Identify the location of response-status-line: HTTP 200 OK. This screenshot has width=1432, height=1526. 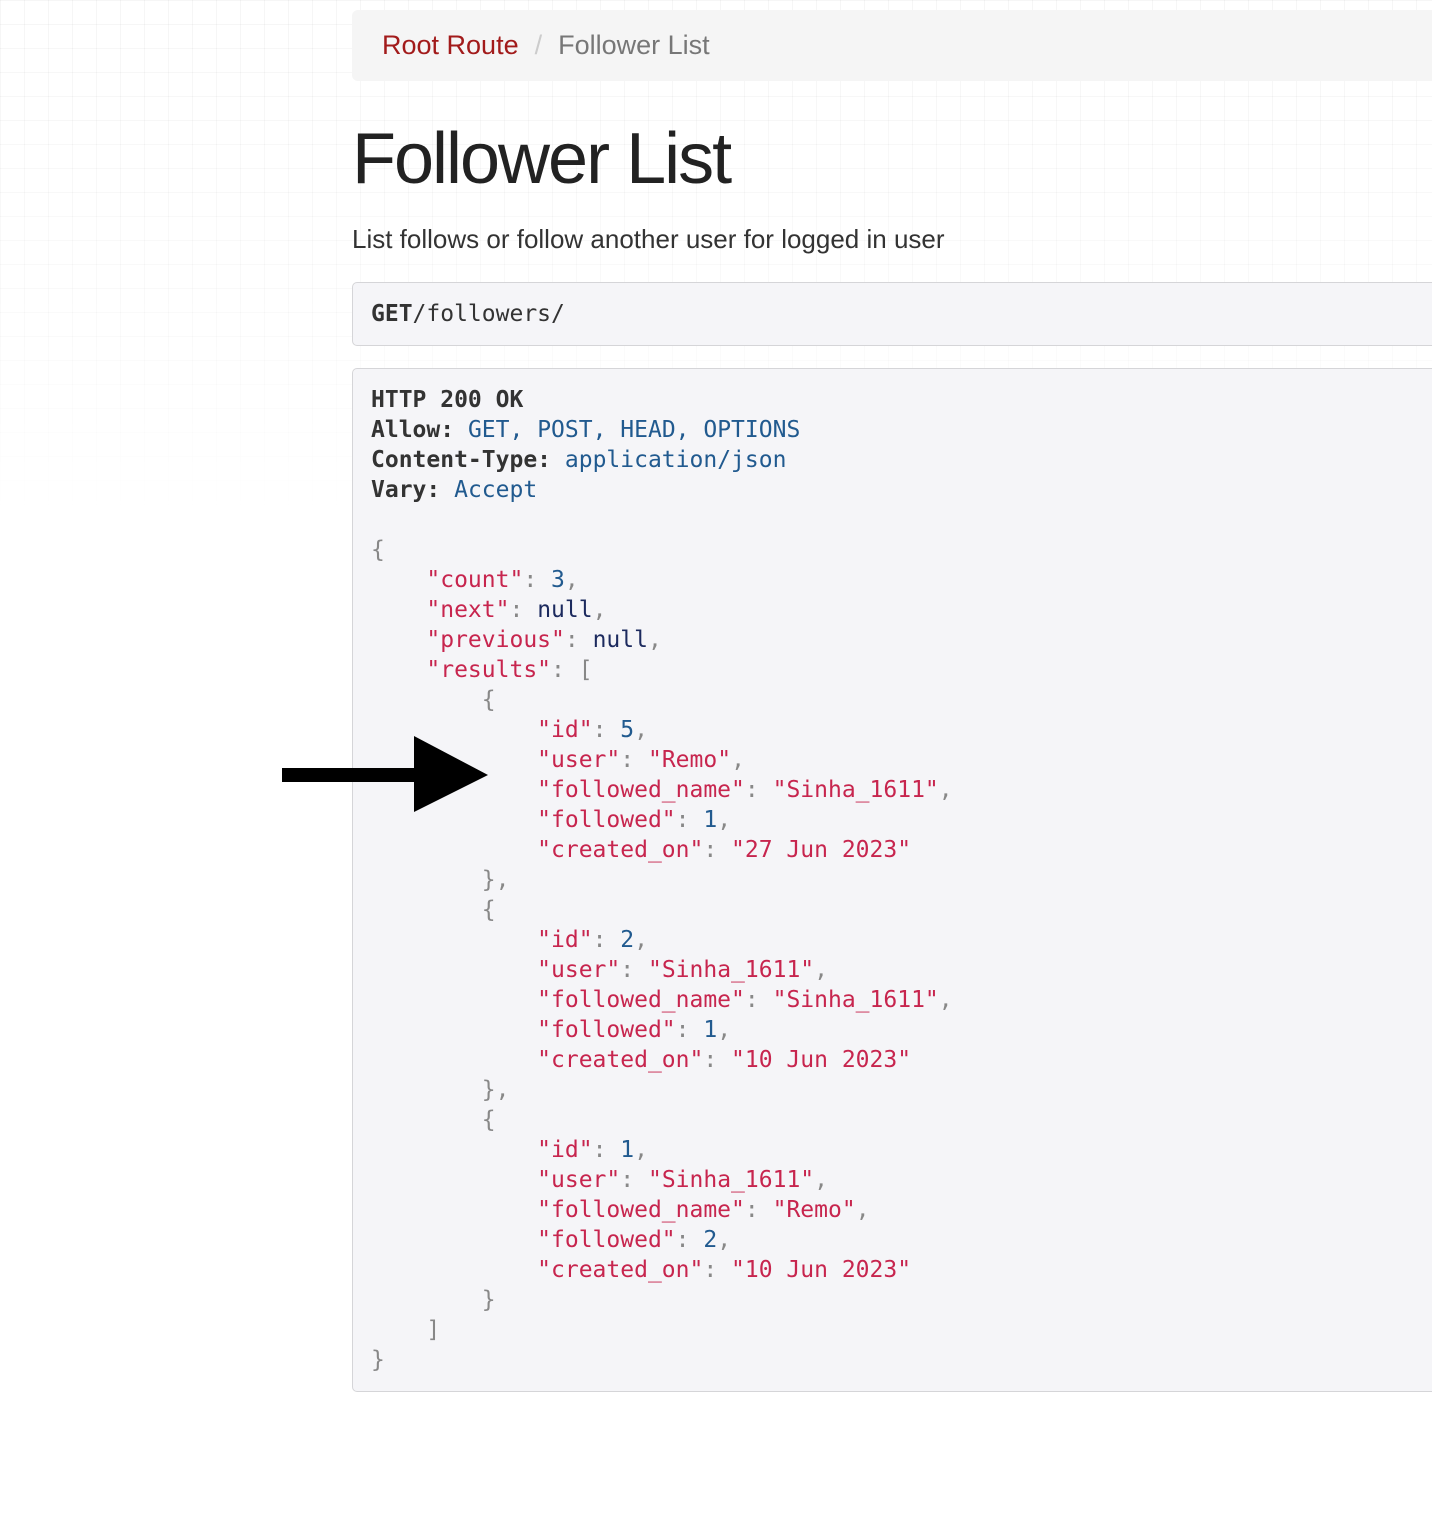
(901, 400).